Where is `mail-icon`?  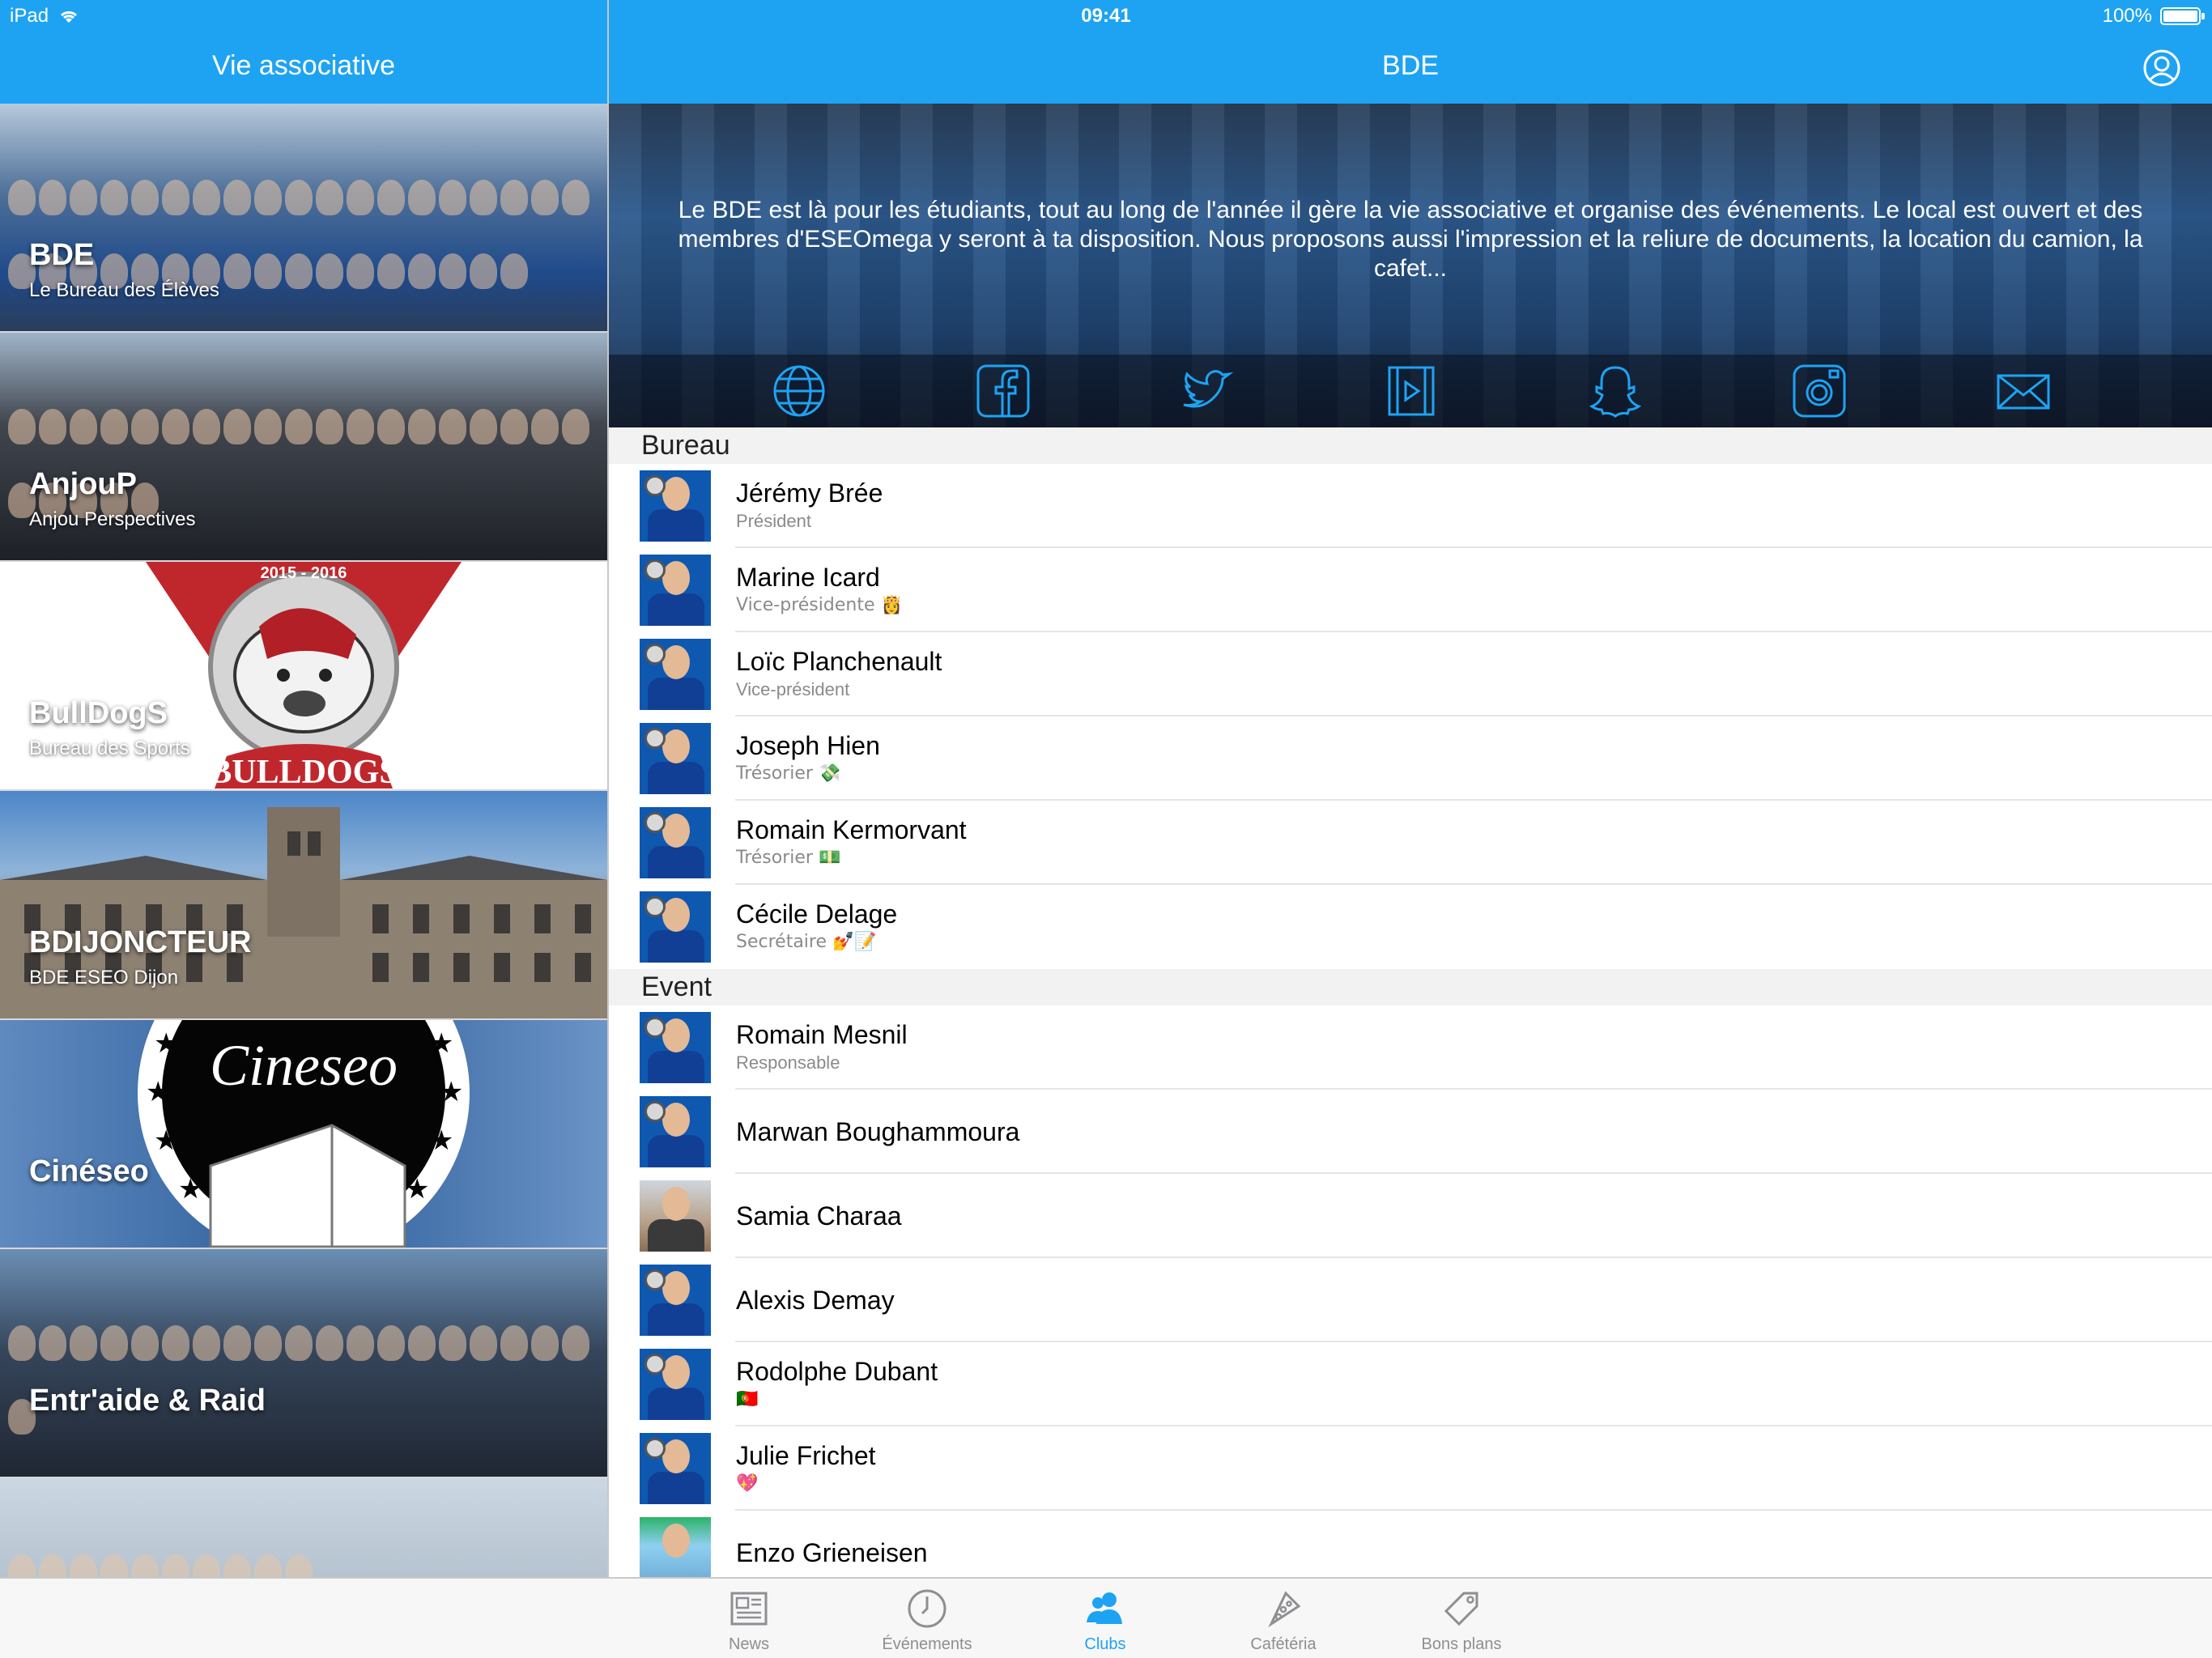 mail-icon is located at coordinates (2024, 391).